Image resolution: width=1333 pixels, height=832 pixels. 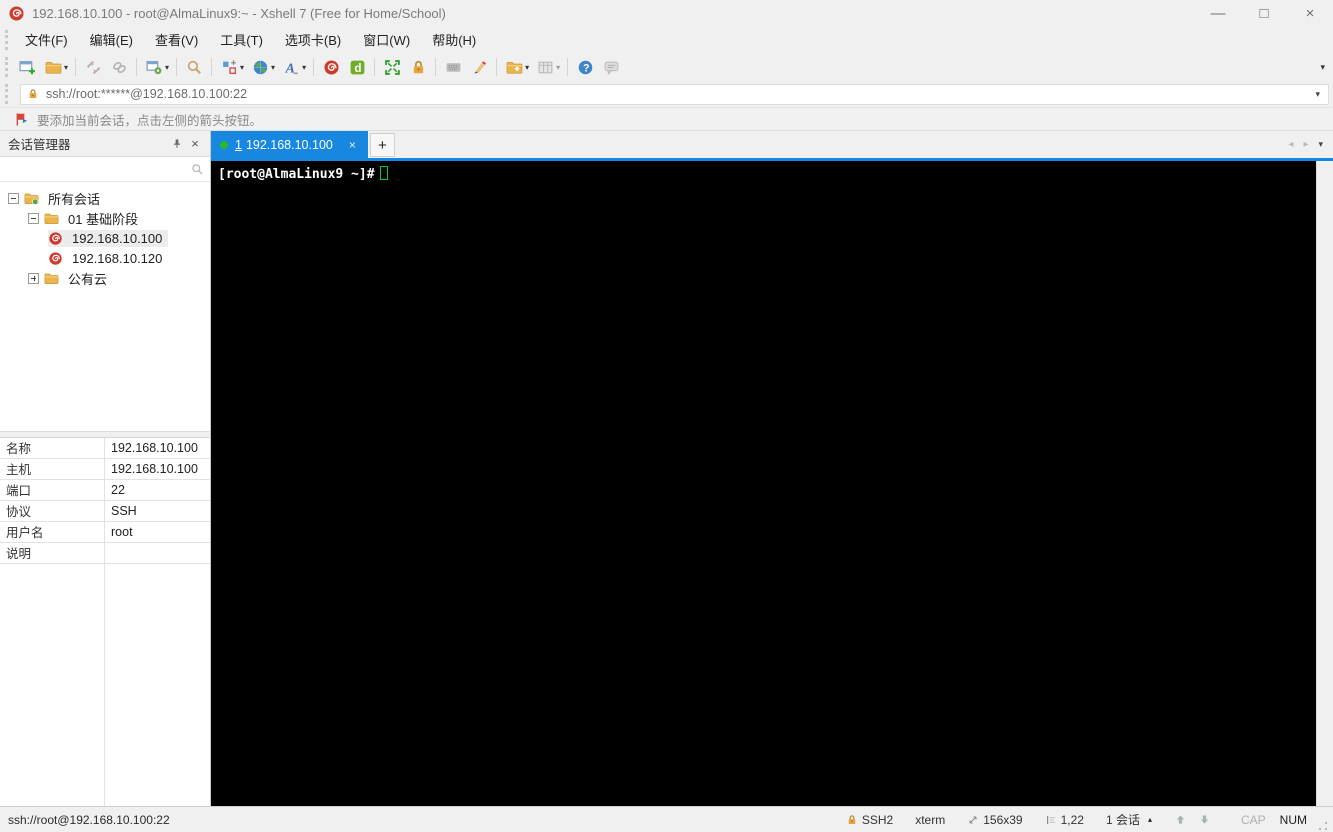 I want to click on tree-item-label: 所有会话, so click(x=74, y=199).